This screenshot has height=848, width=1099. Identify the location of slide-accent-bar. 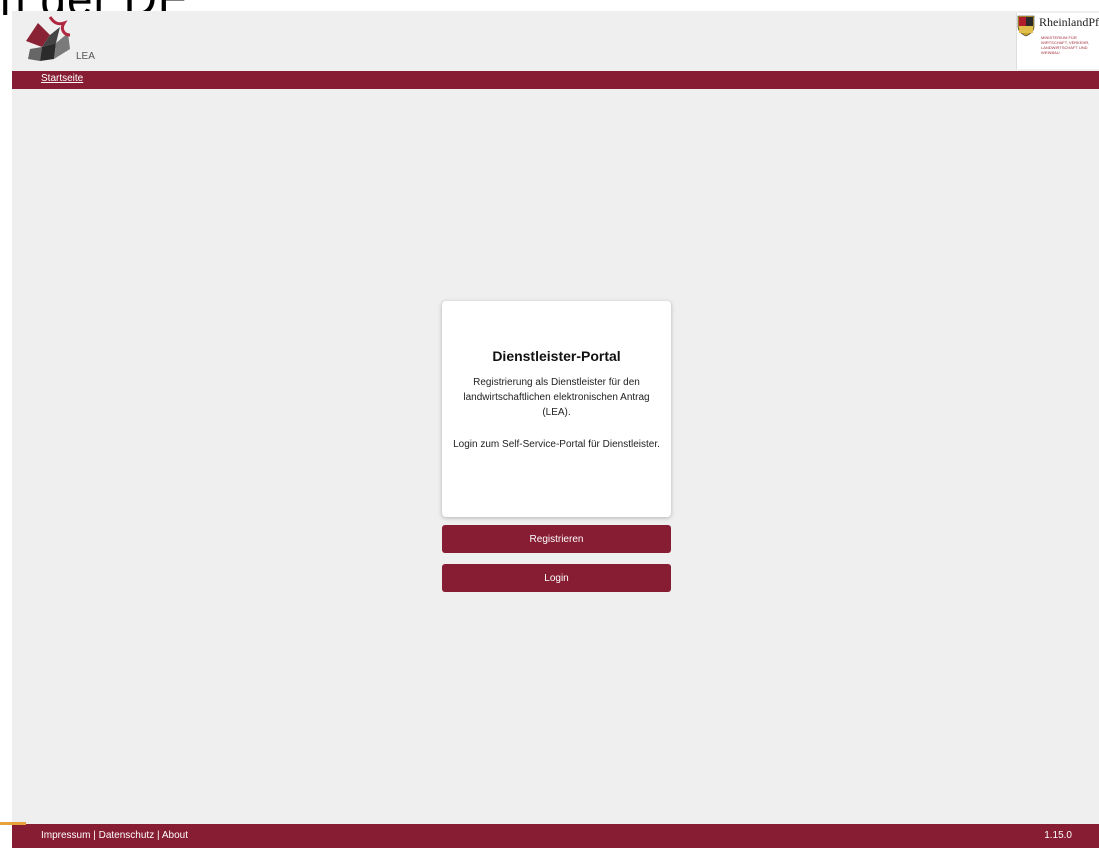
(13, 823).